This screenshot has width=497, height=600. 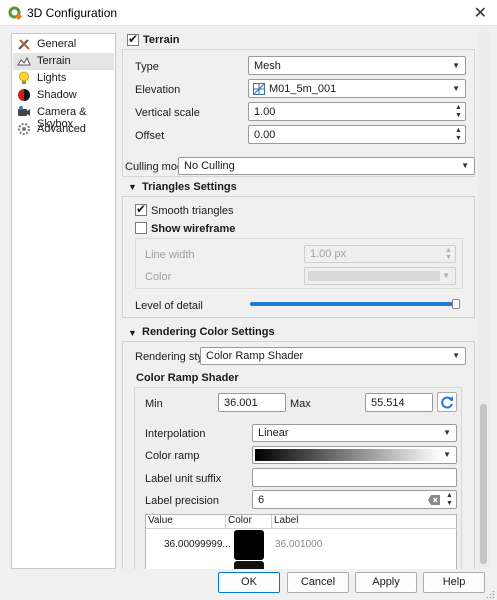 I want to click on sidebar-item-advanced: Advanced, so click(x=63, y=129).